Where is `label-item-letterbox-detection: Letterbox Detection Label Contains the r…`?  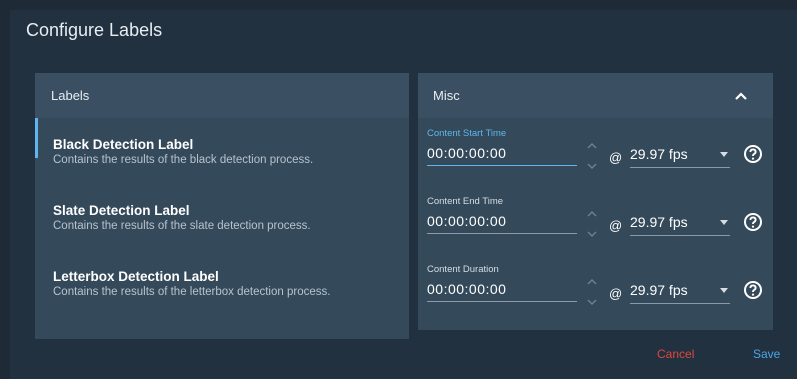 label-item-letterbox-detection: Letterbox Detection Label Contains the r… is located at coordinates (222, 283).